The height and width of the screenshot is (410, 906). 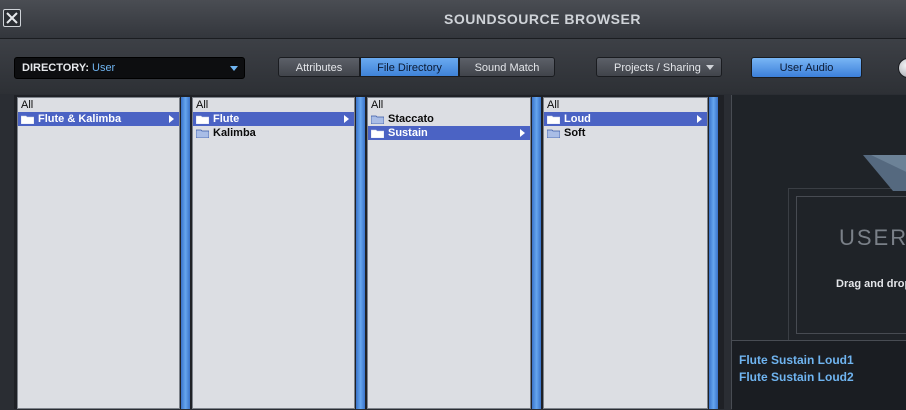 I want to click on projects-sharing-dropdown: Projects / Sharing, so click(x=659, y=67).